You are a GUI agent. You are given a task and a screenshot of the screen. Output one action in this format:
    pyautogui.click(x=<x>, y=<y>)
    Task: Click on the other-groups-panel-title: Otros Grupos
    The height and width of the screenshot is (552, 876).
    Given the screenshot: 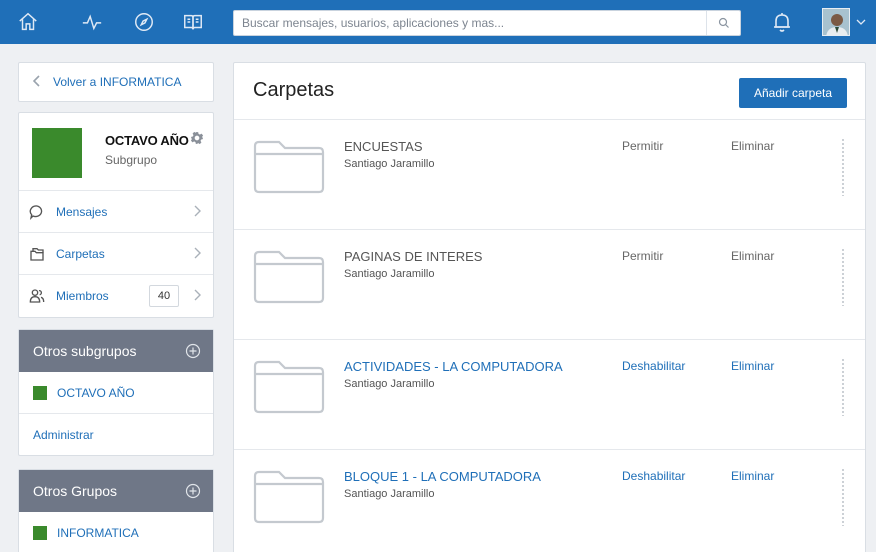 What is the action you would take?
    pyautogui.click(x=75, y=491)
    